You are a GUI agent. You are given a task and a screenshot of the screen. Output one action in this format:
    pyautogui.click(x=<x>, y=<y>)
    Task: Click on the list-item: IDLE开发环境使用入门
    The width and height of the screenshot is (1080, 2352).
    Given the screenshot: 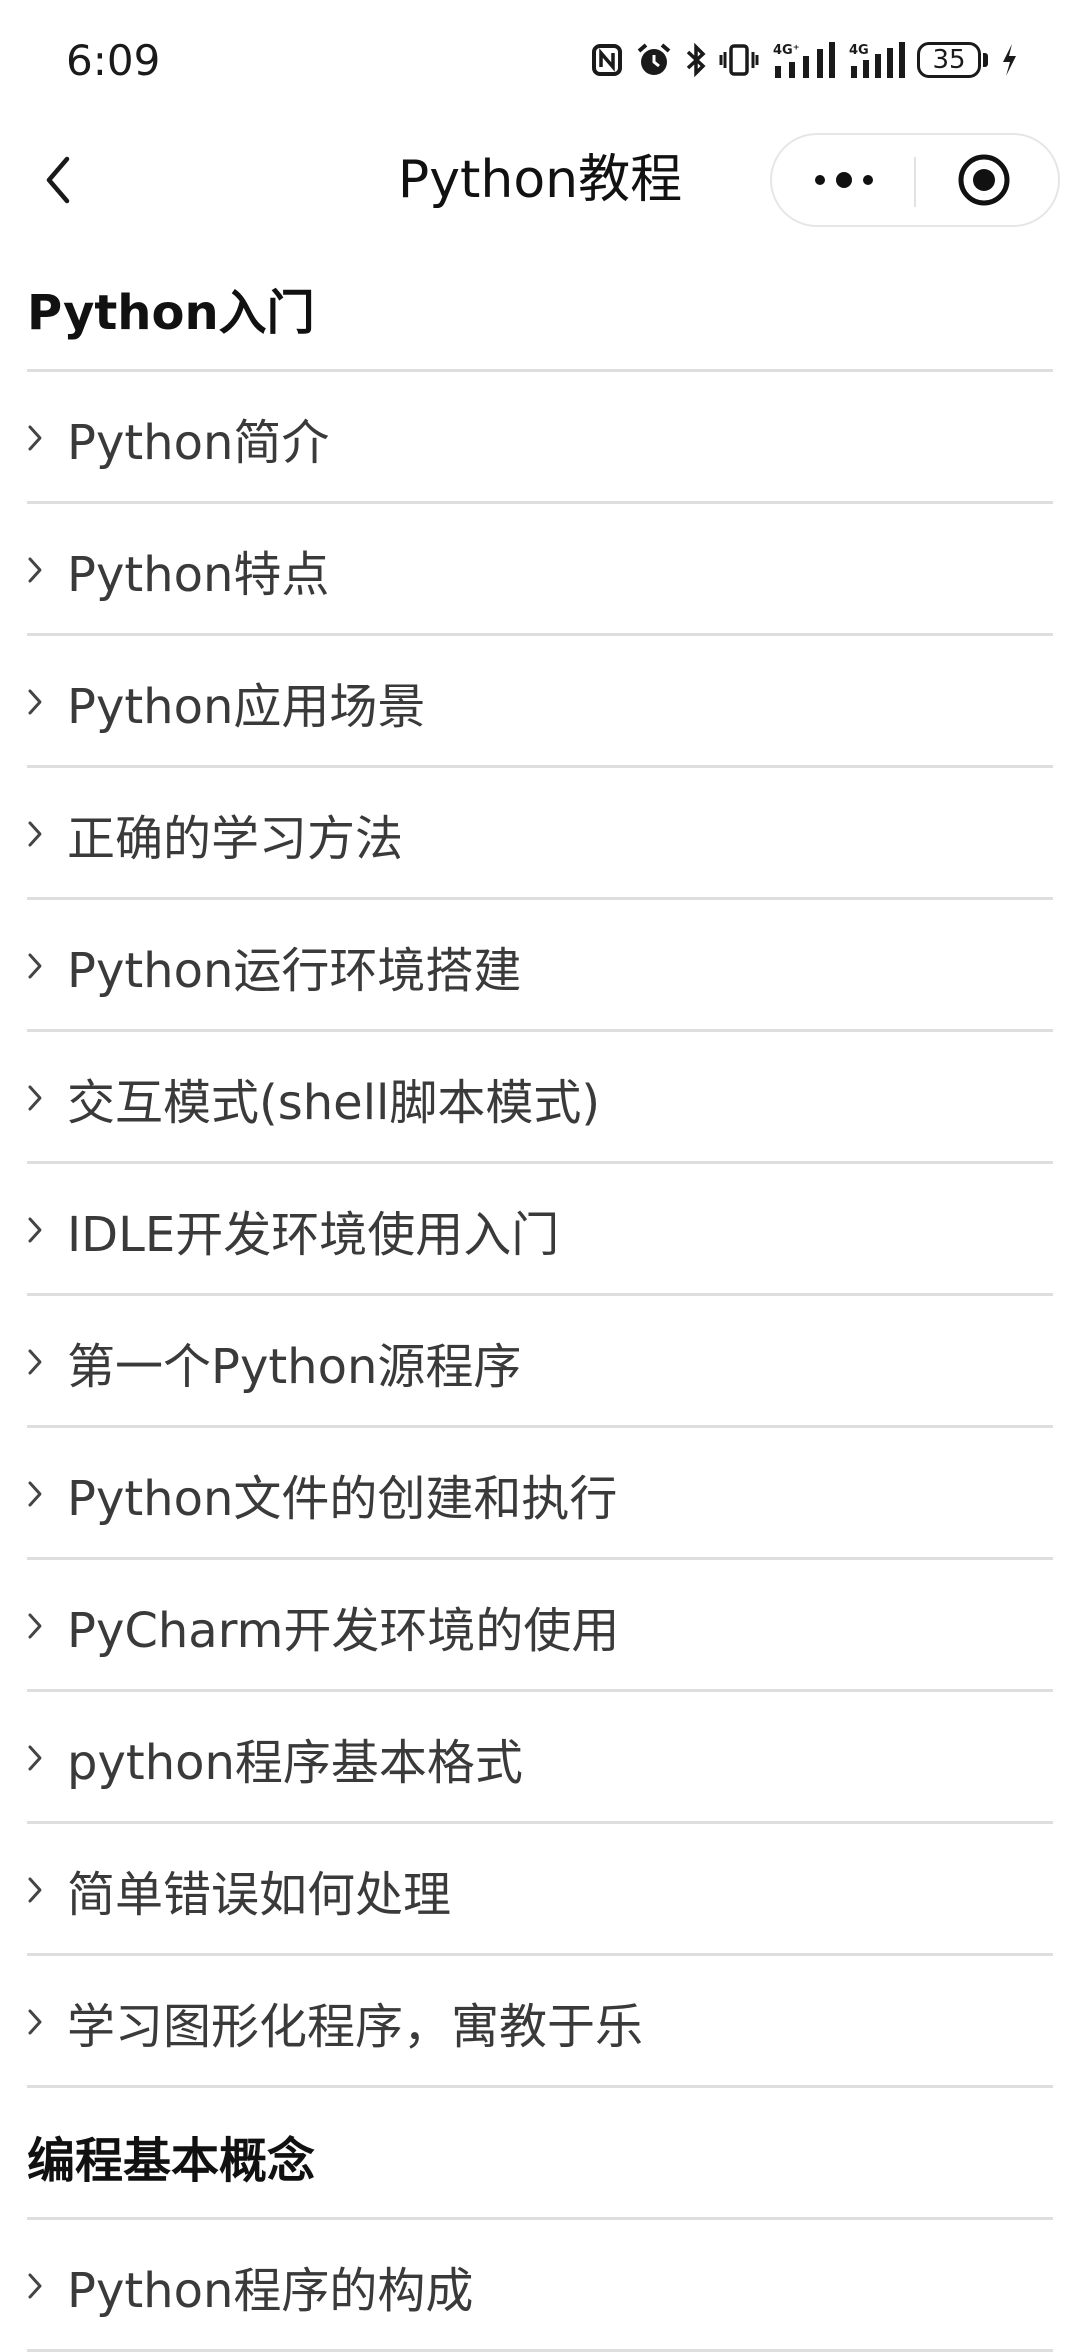 What is the action you would take?
    pyautogui.click(x=540, y=1230)
    